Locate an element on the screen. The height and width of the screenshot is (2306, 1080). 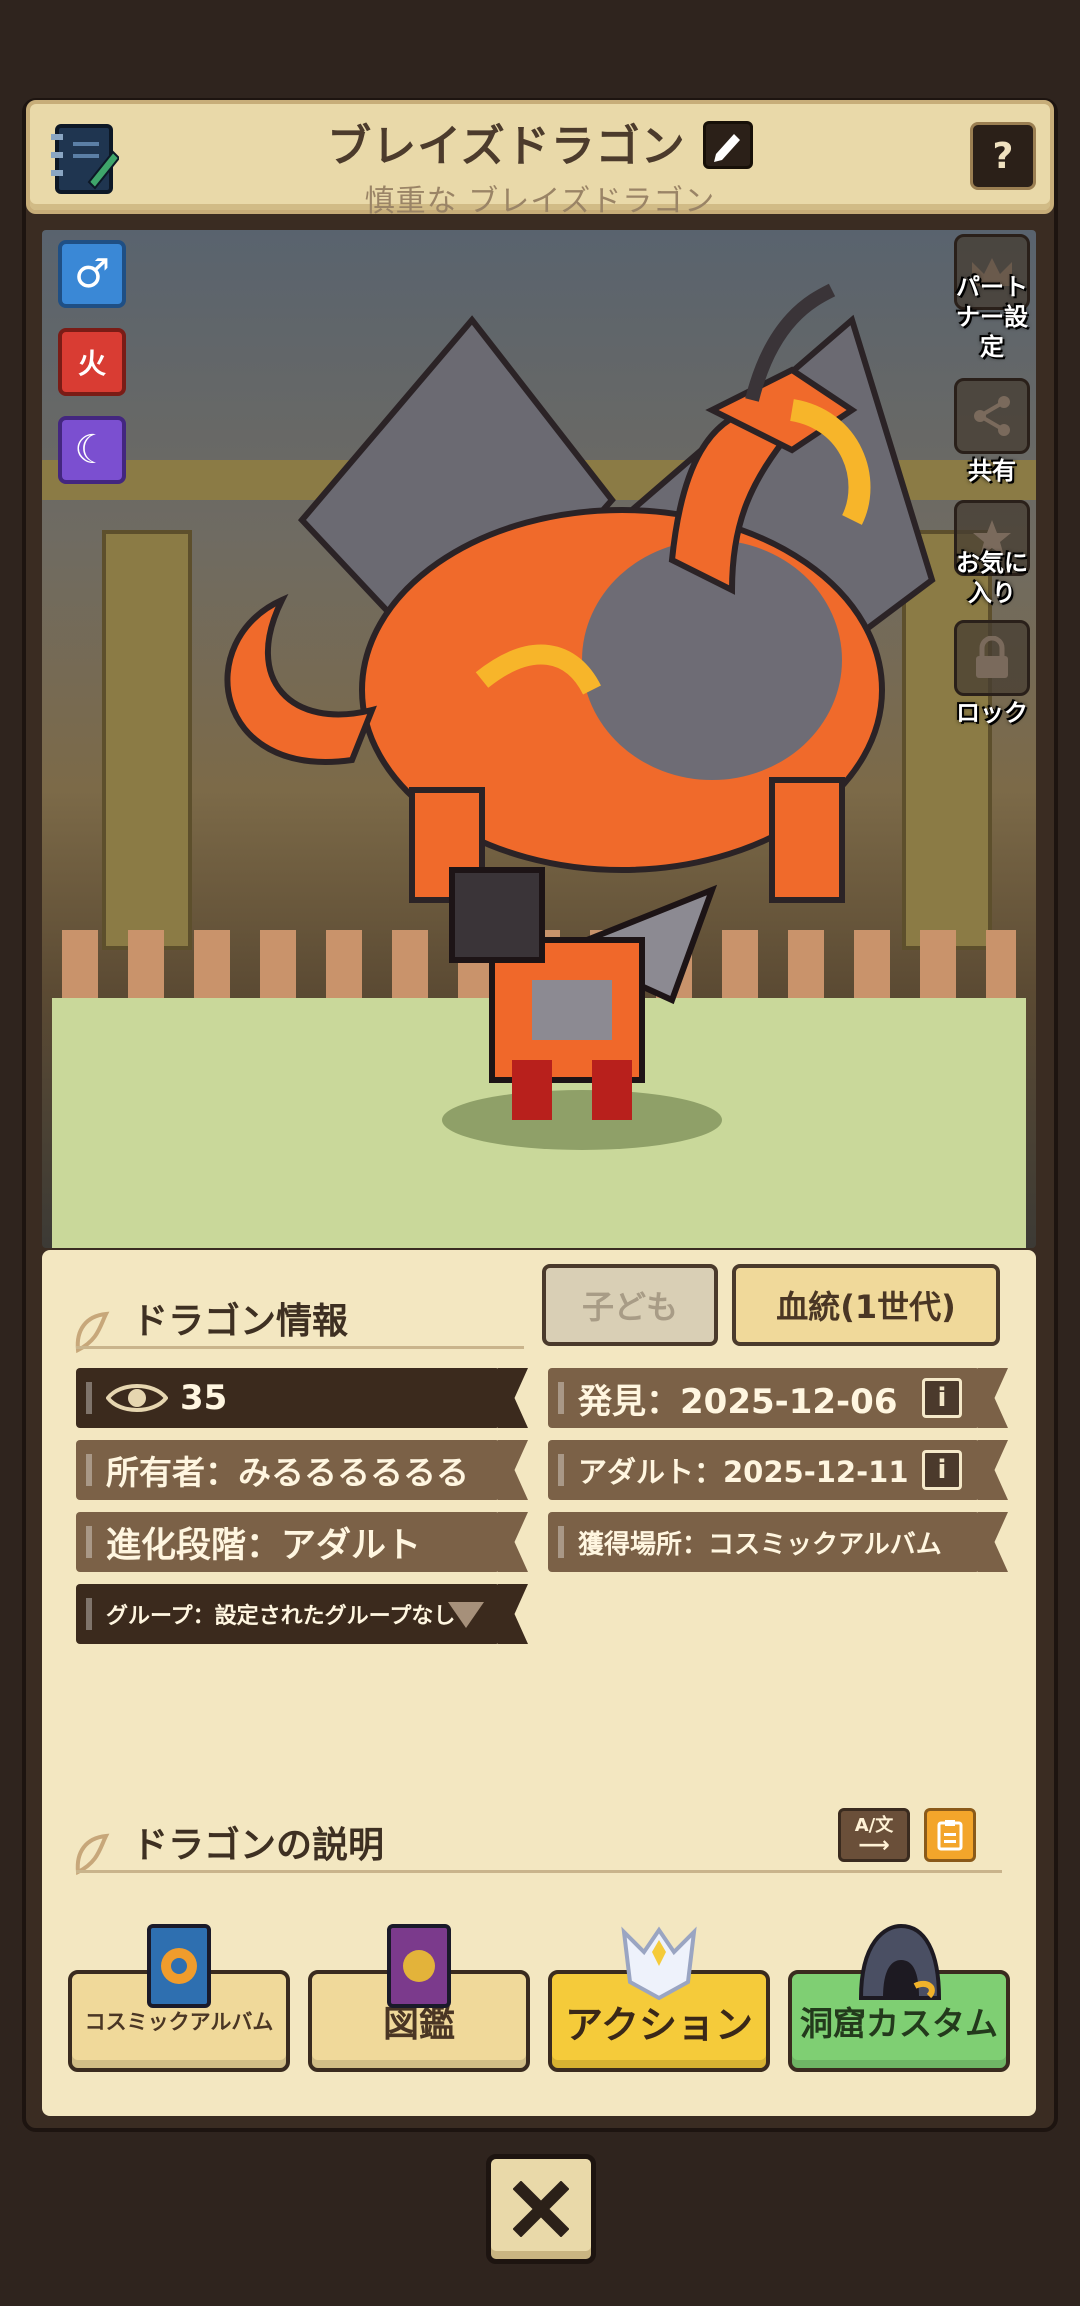
dragon-mask-icon is located at coordinates (659, 1963).